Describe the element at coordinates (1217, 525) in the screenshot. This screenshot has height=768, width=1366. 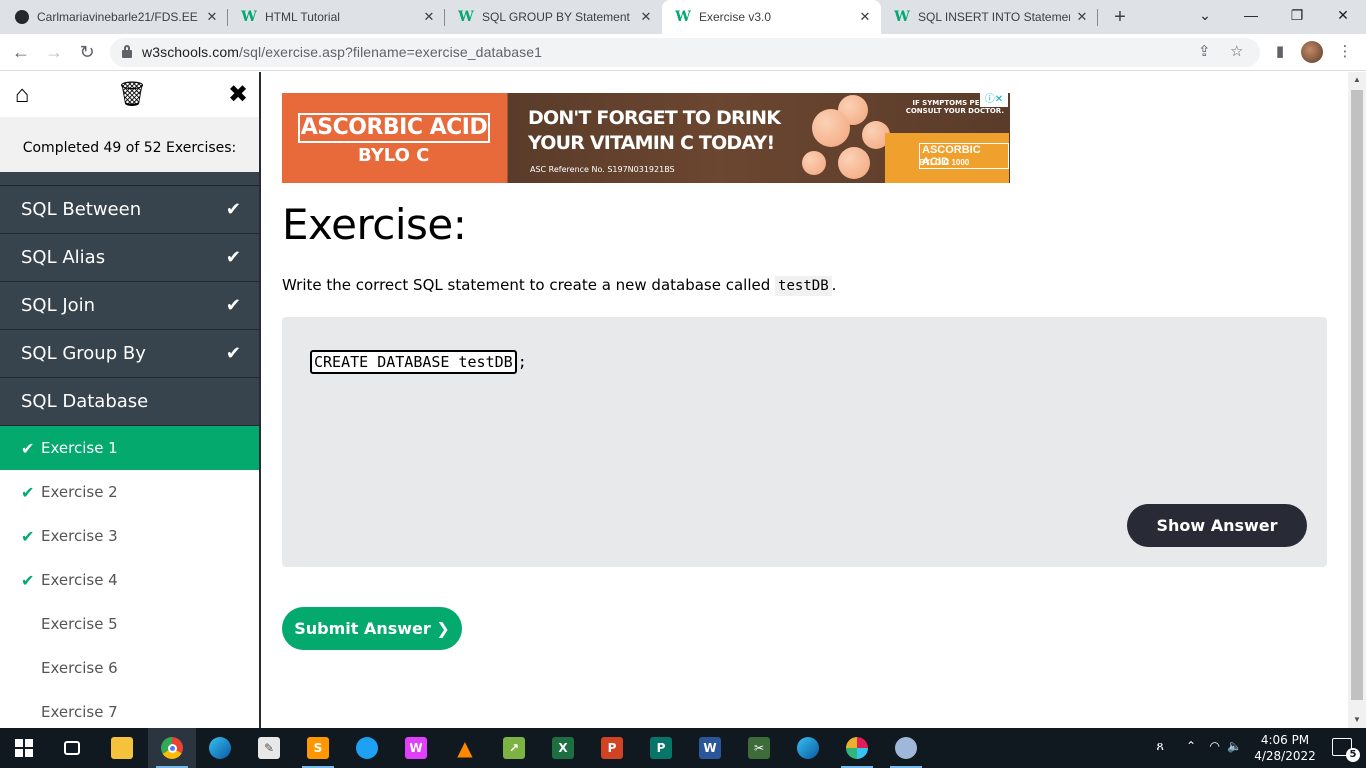
I see `show-answer-button: Show Answer` at that location.